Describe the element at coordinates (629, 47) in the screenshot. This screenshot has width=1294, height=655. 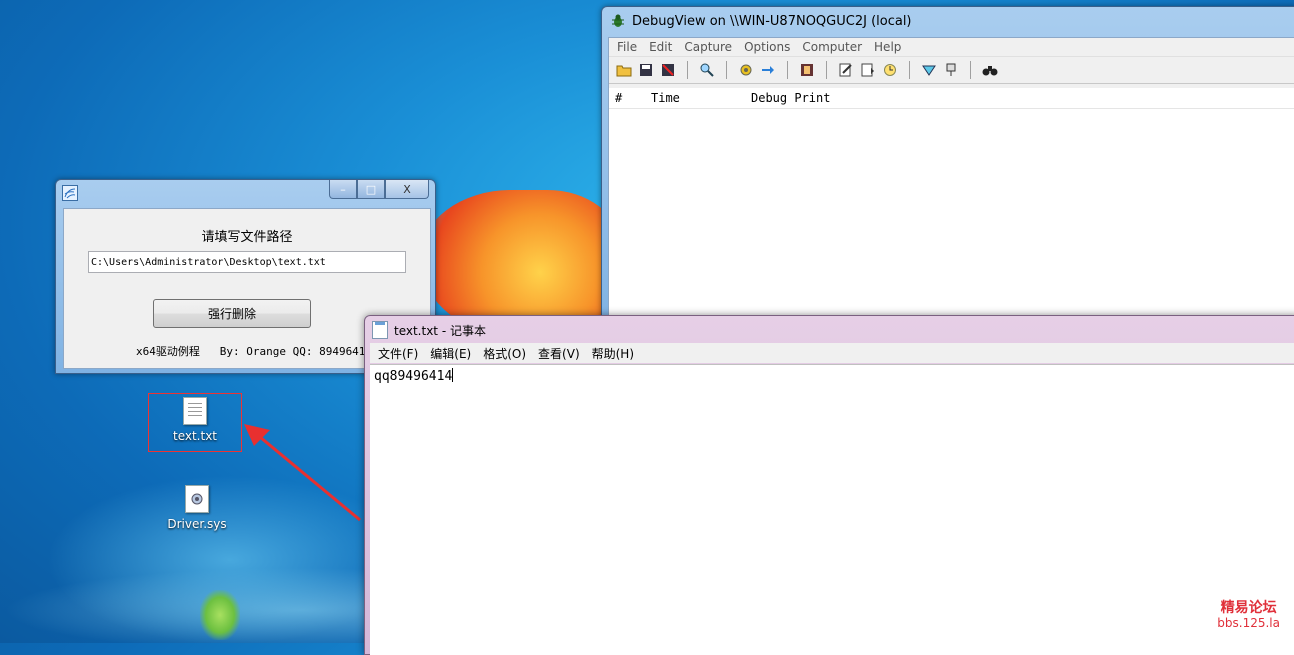
I see `menu-file: File` at that location.